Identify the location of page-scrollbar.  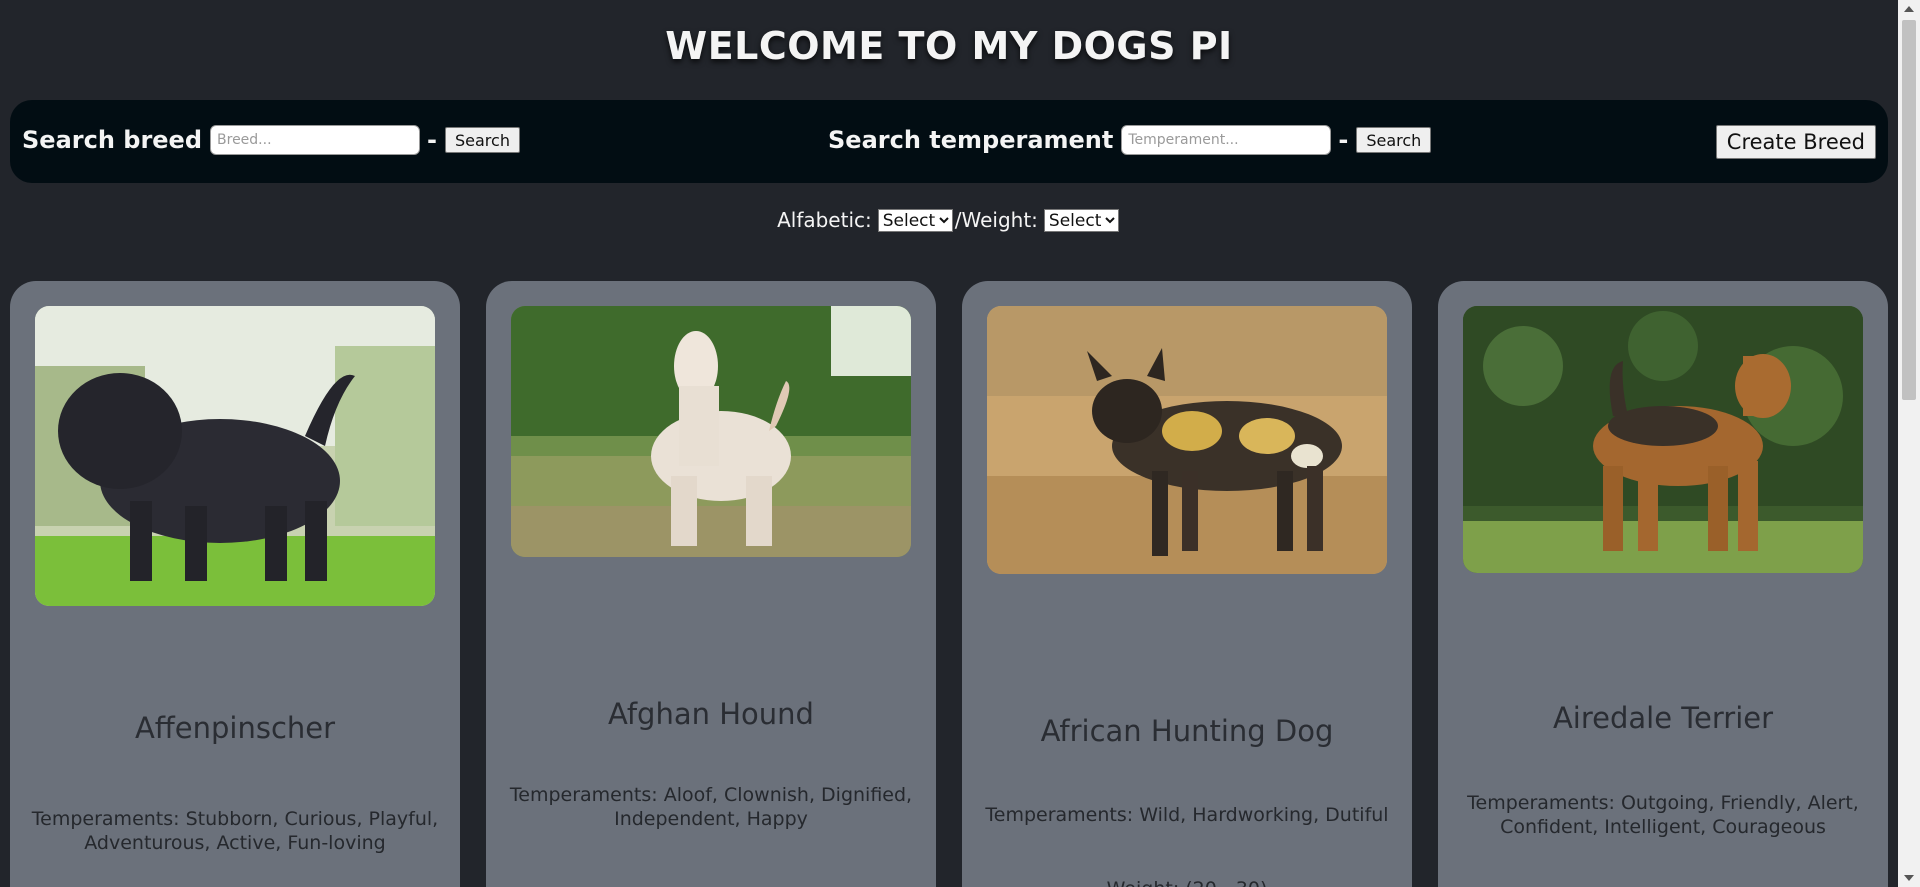
(1909, 443).